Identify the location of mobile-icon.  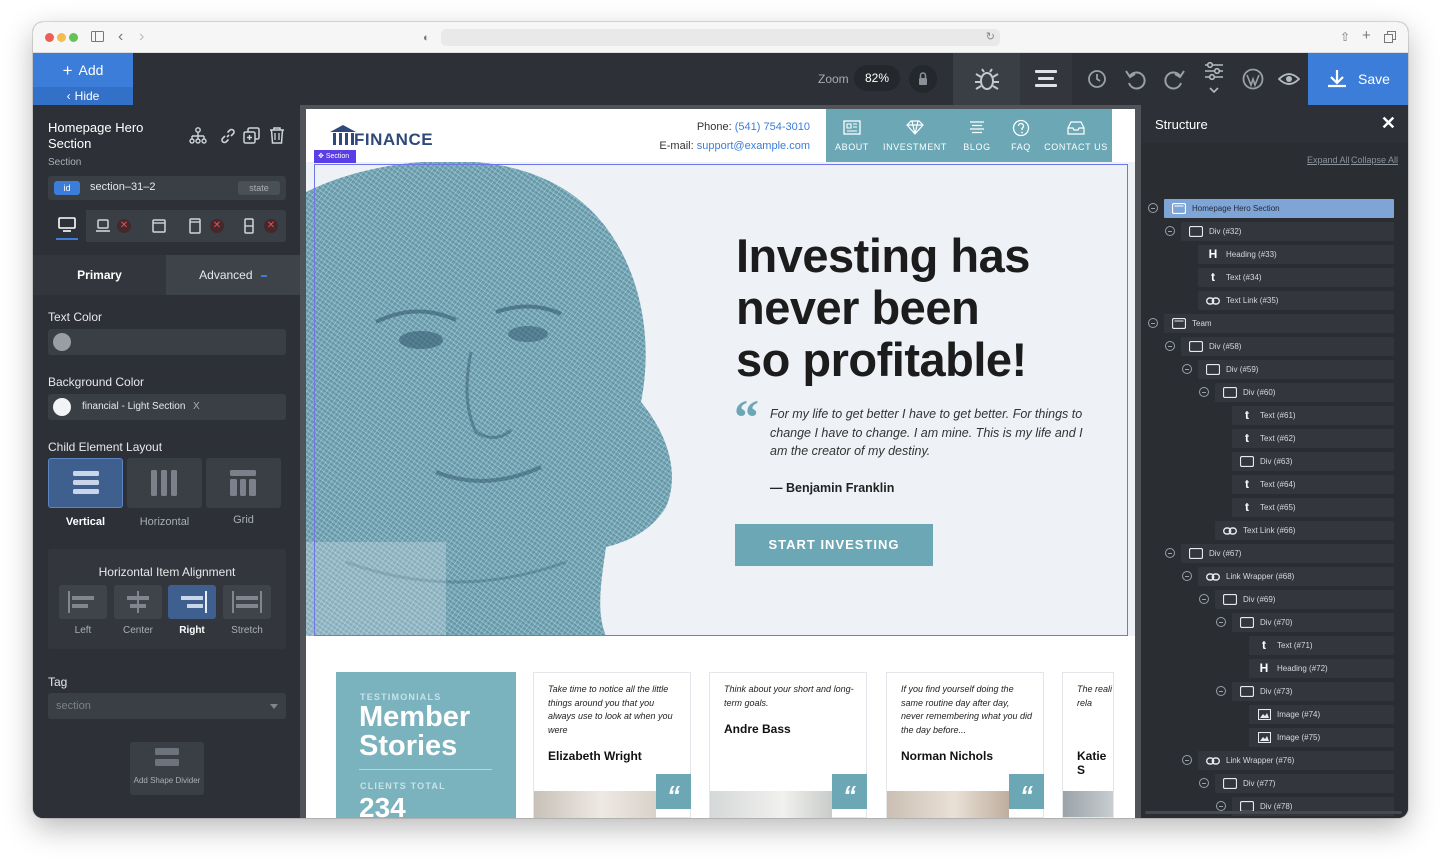
(249, 226).